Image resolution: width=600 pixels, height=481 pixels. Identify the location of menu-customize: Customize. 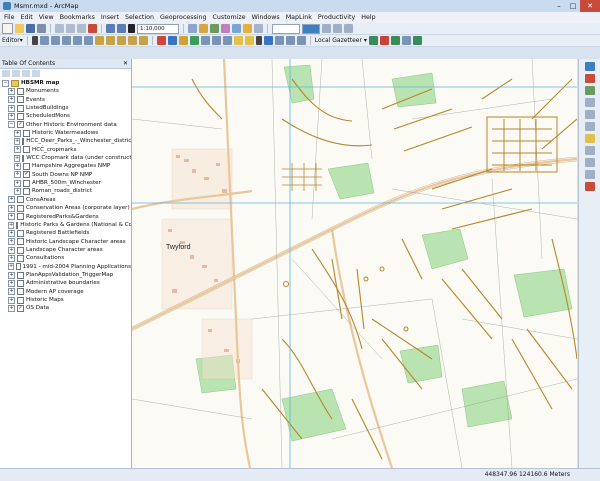
(229, 17).